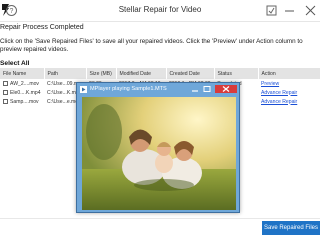  I want to click on file-name: Ele0....K.mp4, so click(25, 92).